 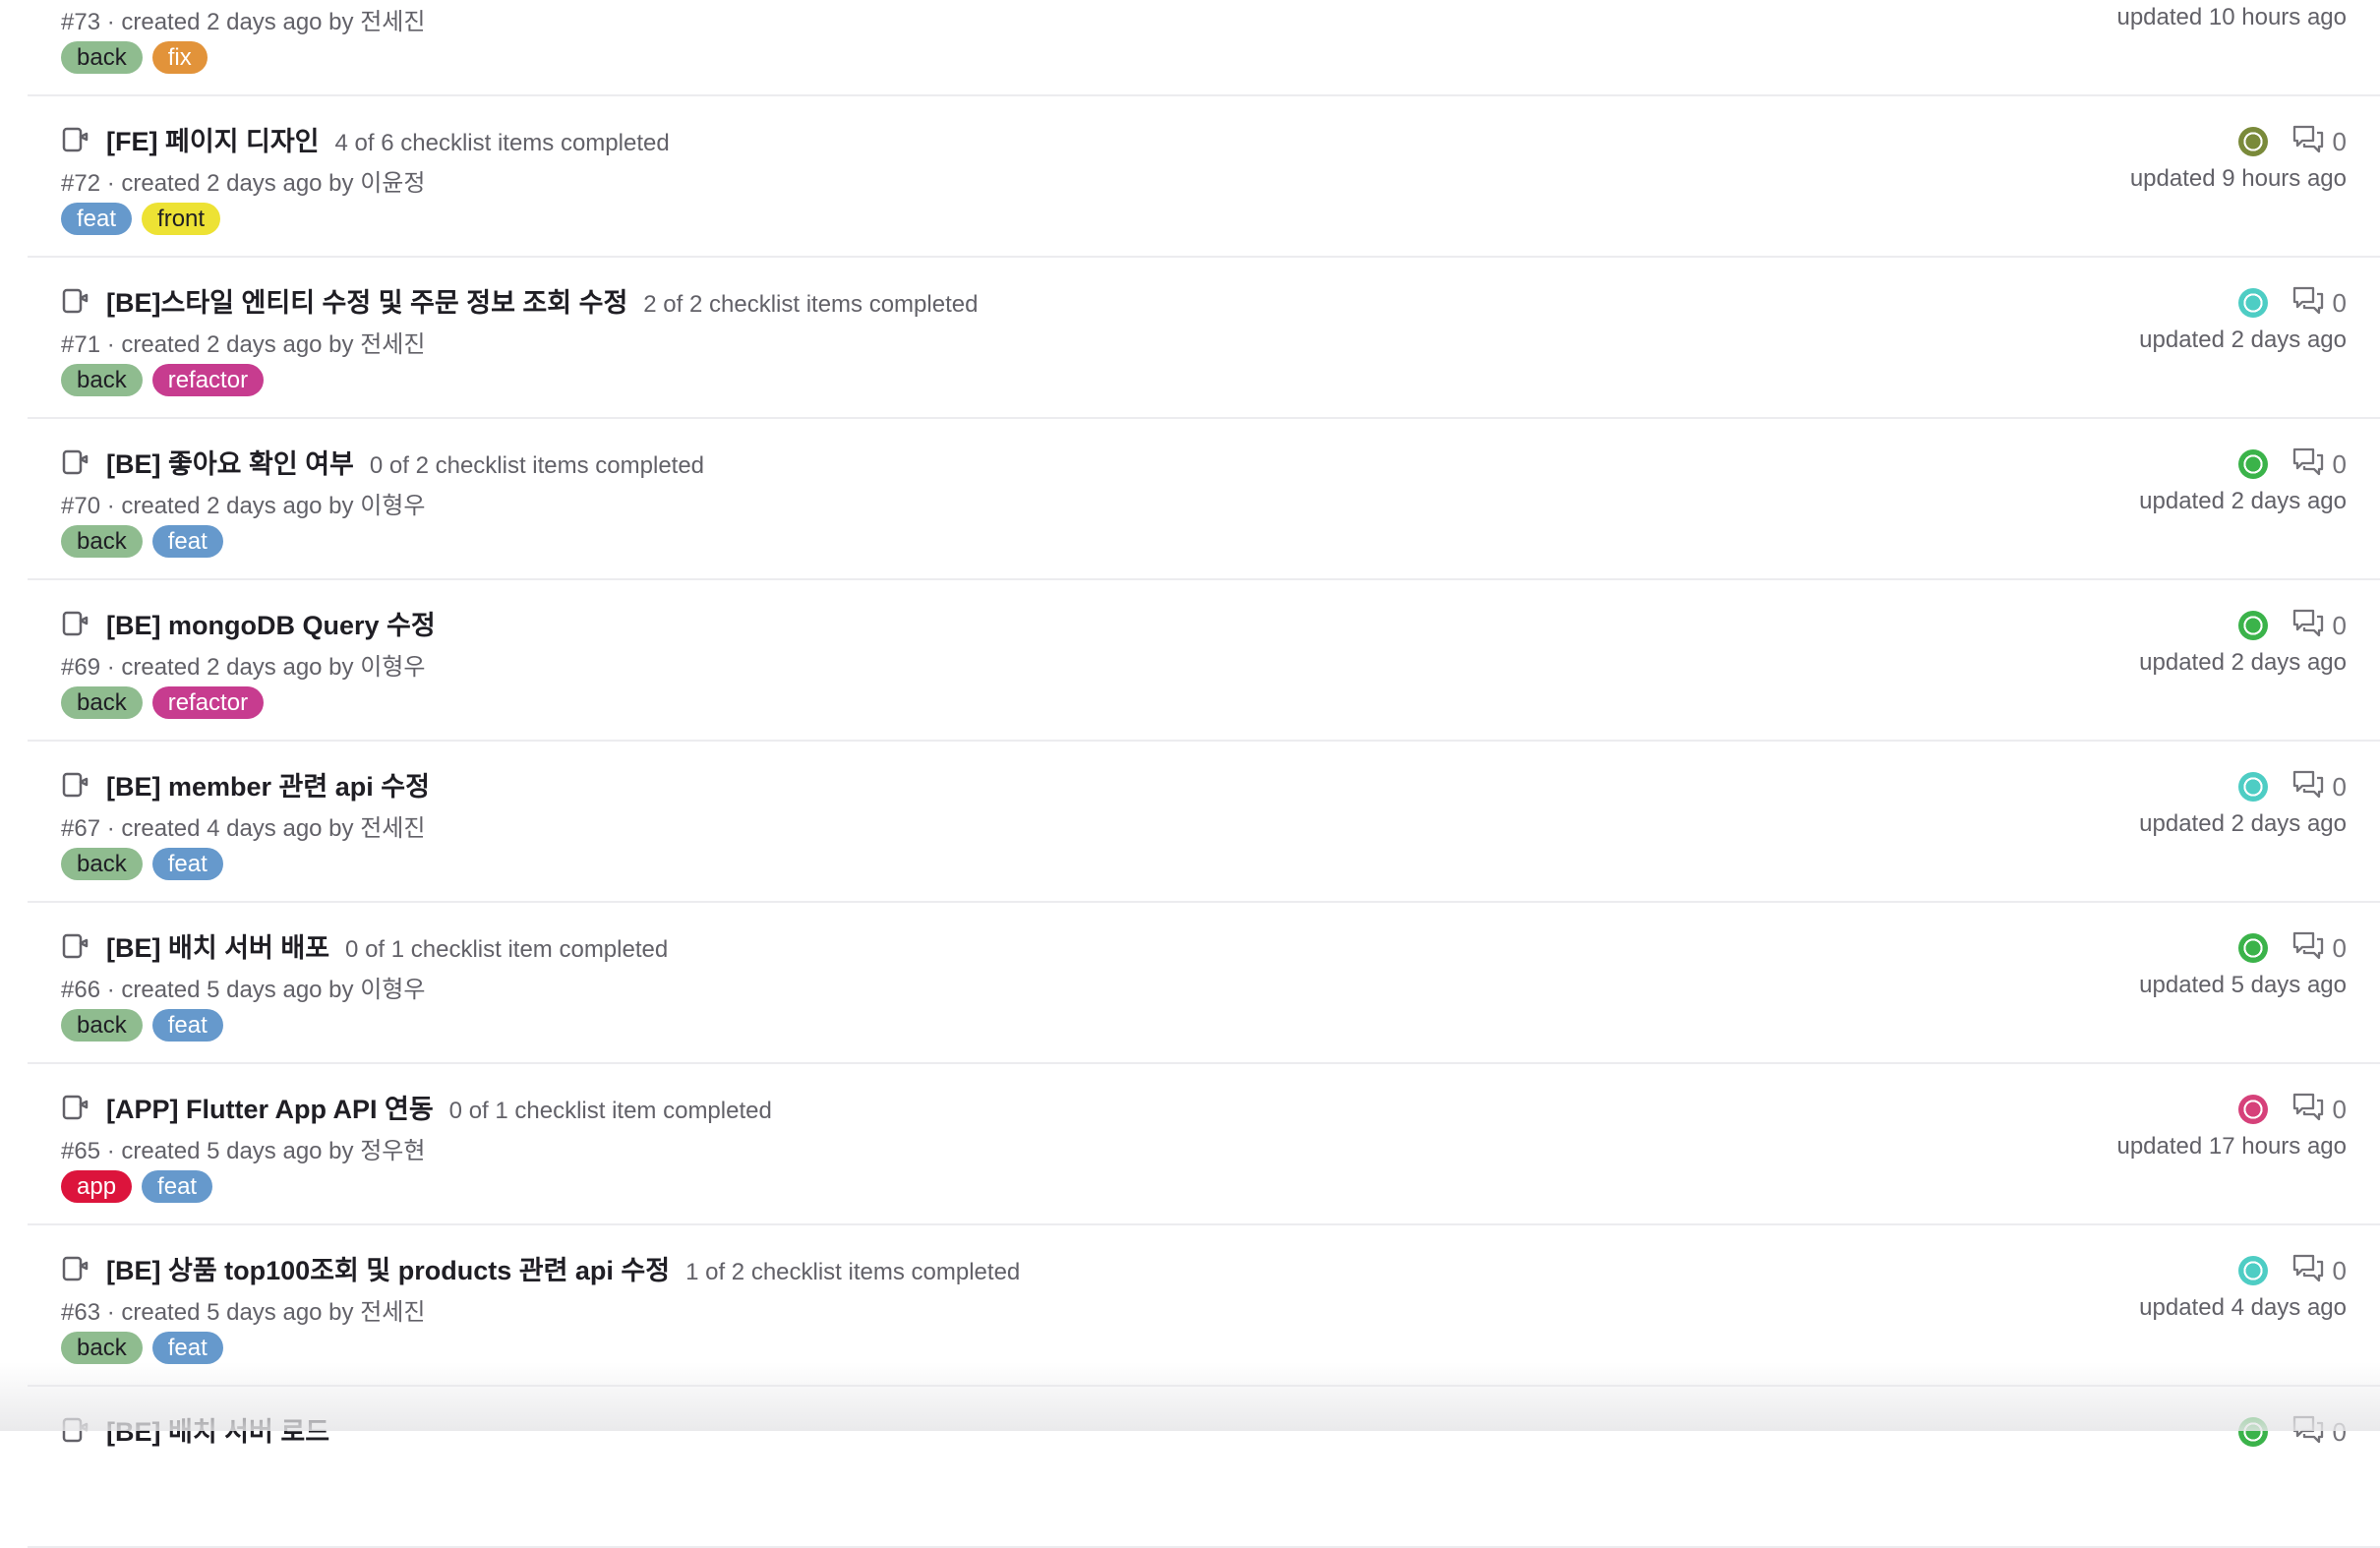 I want to click on issue-meta: #71 · created 2 days ago by 전세진, so click(x=243, y=344).